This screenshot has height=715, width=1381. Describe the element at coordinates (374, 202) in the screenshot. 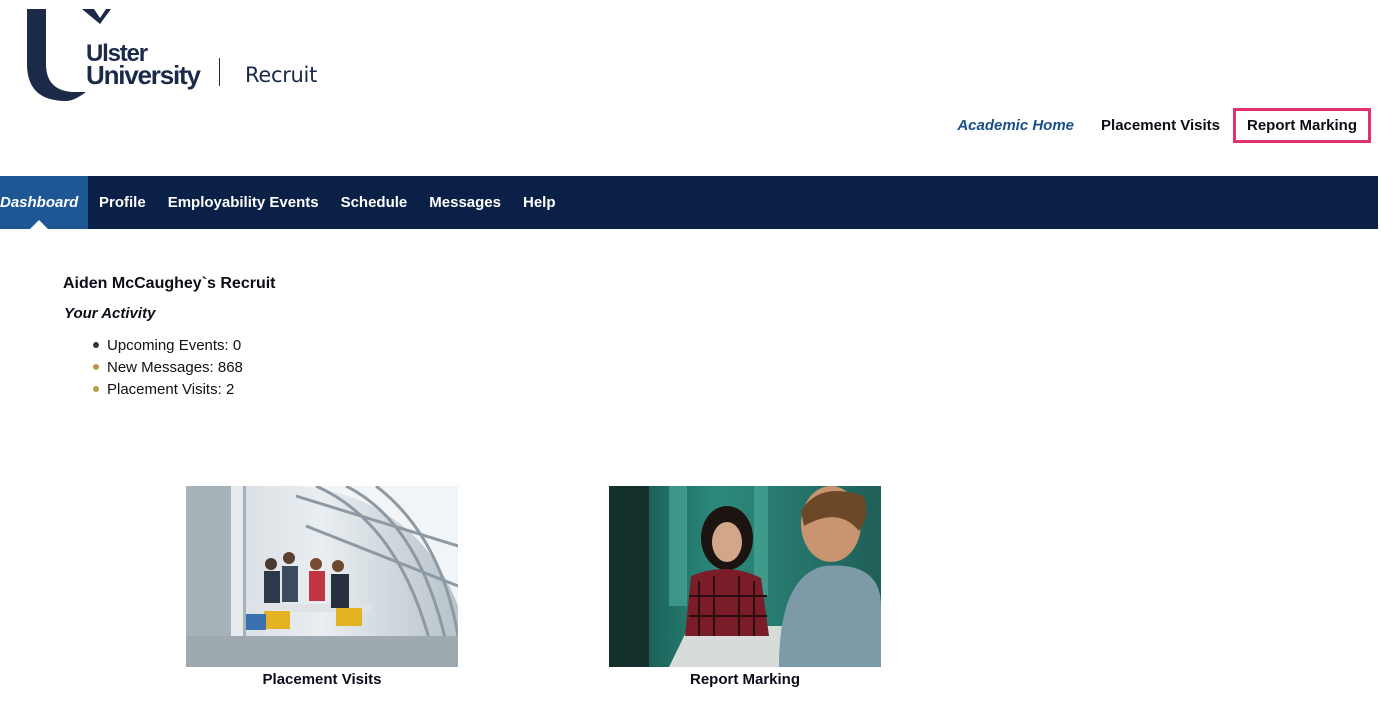

I see `nav-schedule: Schedule` at that location.